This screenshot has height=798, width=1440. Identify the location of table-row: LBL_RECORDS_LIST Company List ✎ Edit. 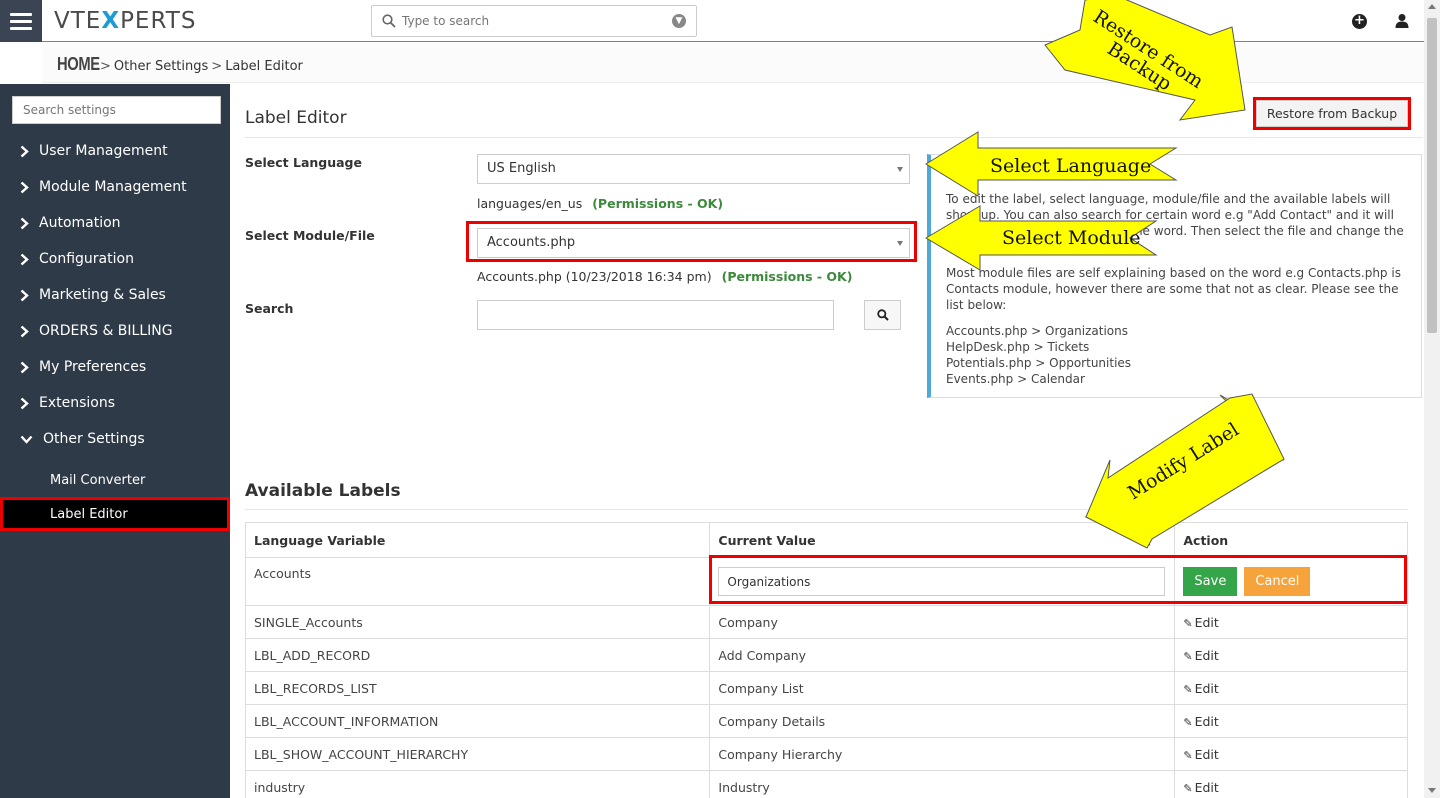
(826, 688).